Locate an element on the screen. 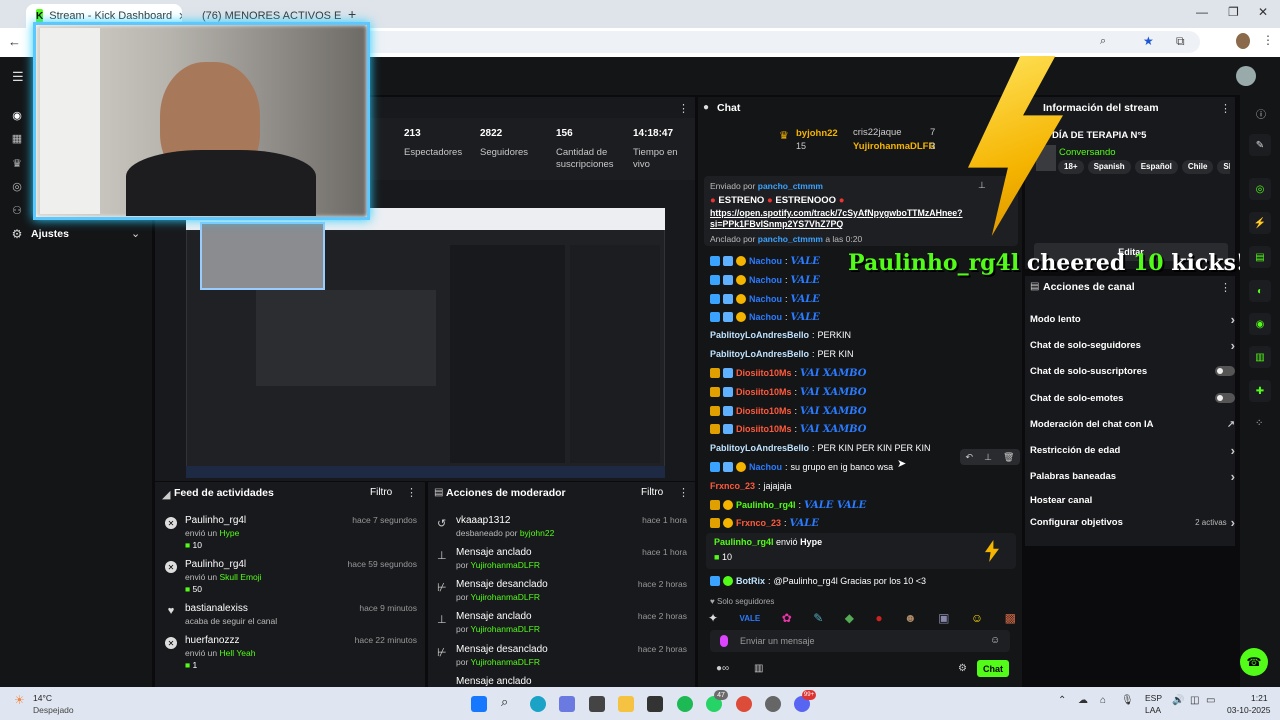 The image size is (1280, 720). channel-action-item: Chat de solo-seguidores › is located at coordinates (1132, 345).